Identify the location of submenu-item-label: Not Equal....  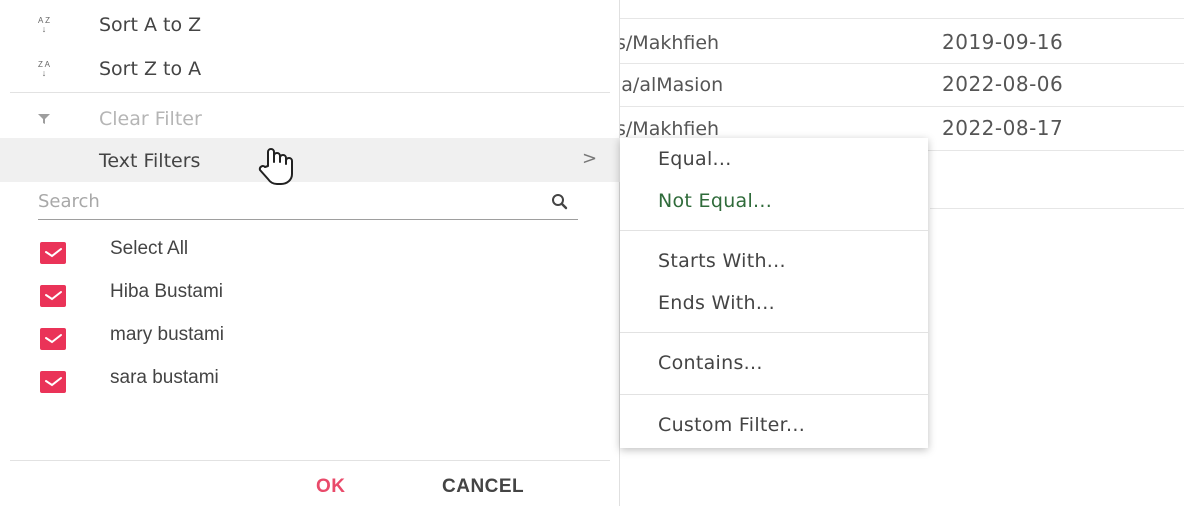
(715, 201).